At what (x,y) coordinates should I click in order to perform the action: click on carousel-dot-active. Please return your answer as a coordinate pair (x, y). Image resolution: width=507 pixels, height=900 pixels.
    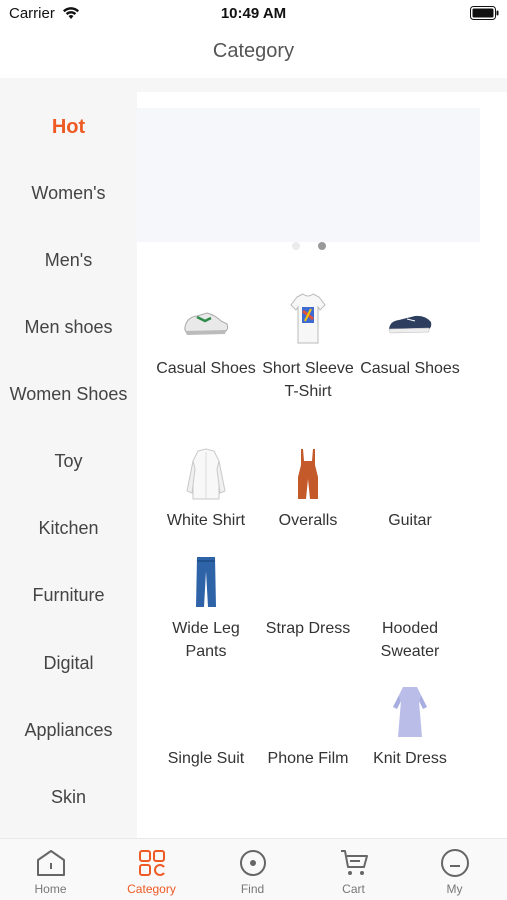
    Looking at the image, I should click on (322, 246).